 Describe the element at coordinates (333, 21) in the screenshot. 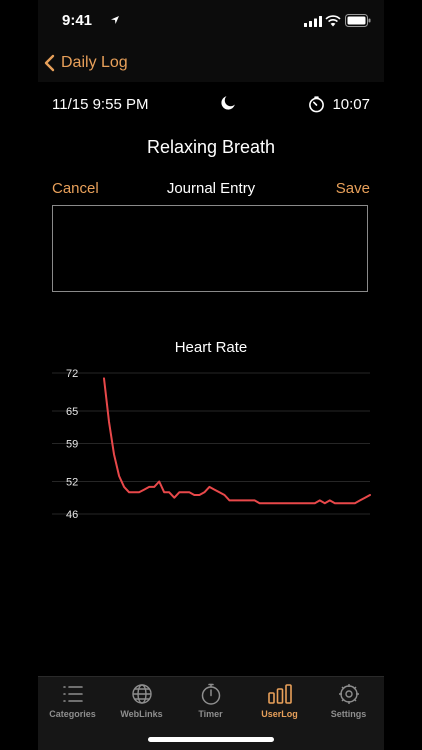

I see `wifi-icon` at that location.